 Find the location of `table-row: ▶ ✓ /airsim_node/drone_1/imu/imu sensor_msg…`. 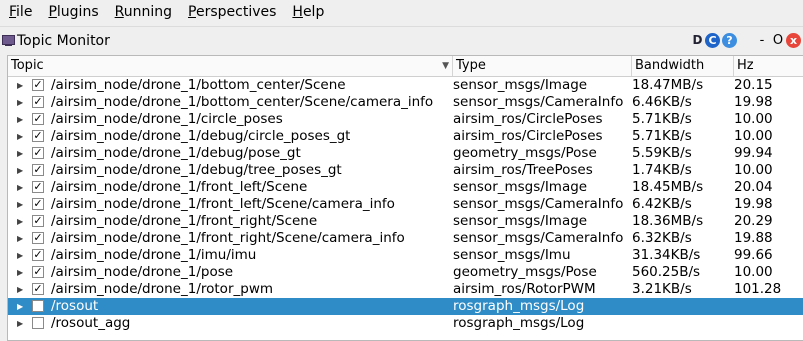

table-row: ▶ ✓ /airsim_node/drone_1/imu/imu sensor_msg… is located at coordinates (405, 255).